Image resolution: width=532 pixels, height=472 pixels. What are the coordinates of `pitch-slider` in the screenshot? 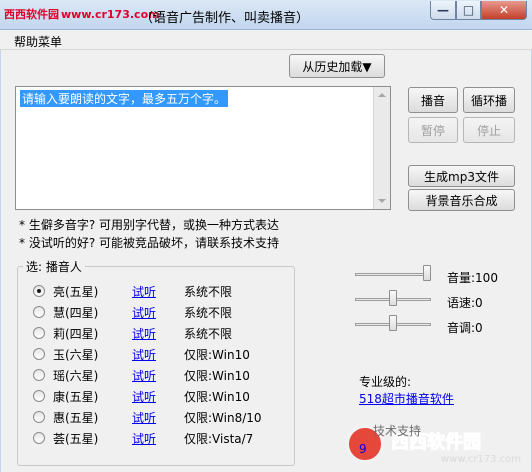 It's located at (394, 324).